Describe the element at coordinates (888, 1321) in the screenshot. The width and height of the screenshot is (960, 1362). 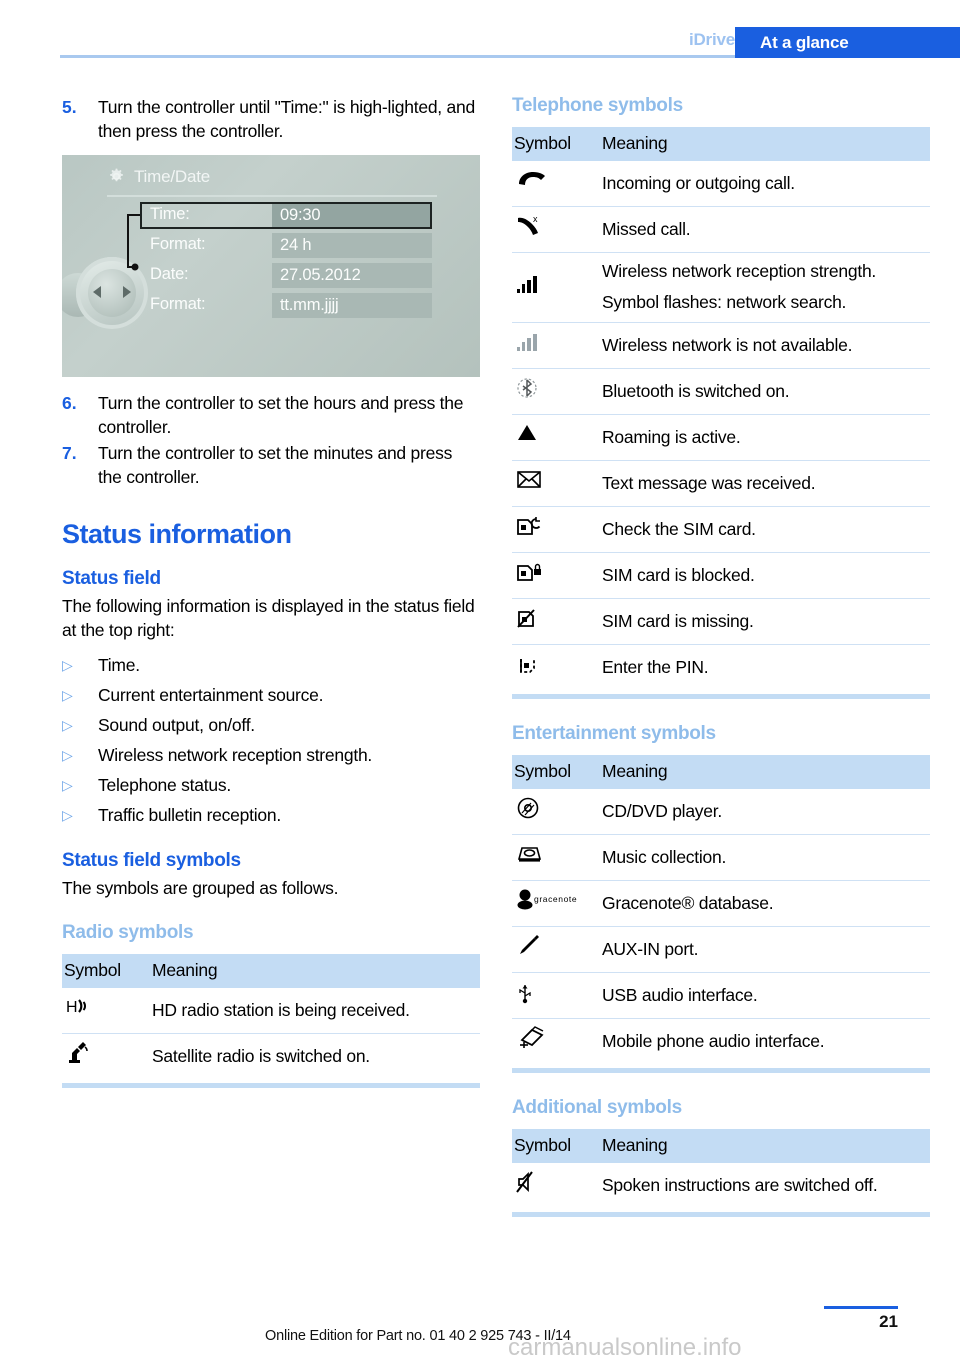
I see `page-number: 21` at that location.